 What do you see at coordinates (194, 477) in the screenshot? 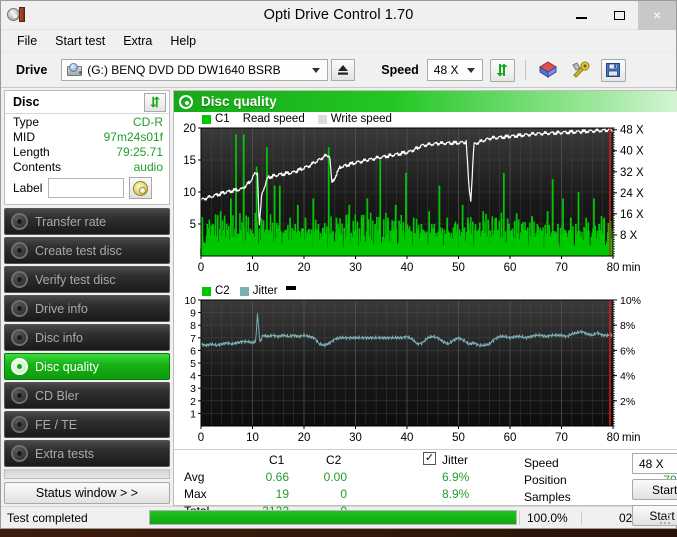
I see `stats-row-label-avg: Avg` at bounding box center [194, 477].